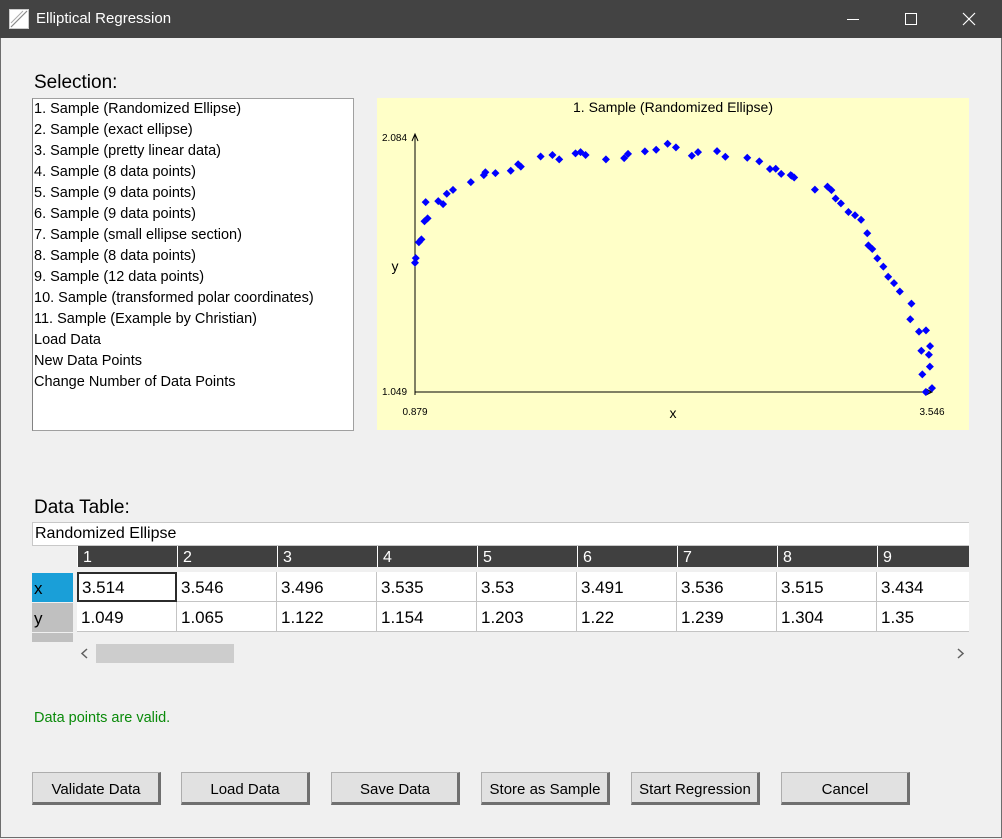  I want to click on table-cell: 3.546, so click(227, 587).